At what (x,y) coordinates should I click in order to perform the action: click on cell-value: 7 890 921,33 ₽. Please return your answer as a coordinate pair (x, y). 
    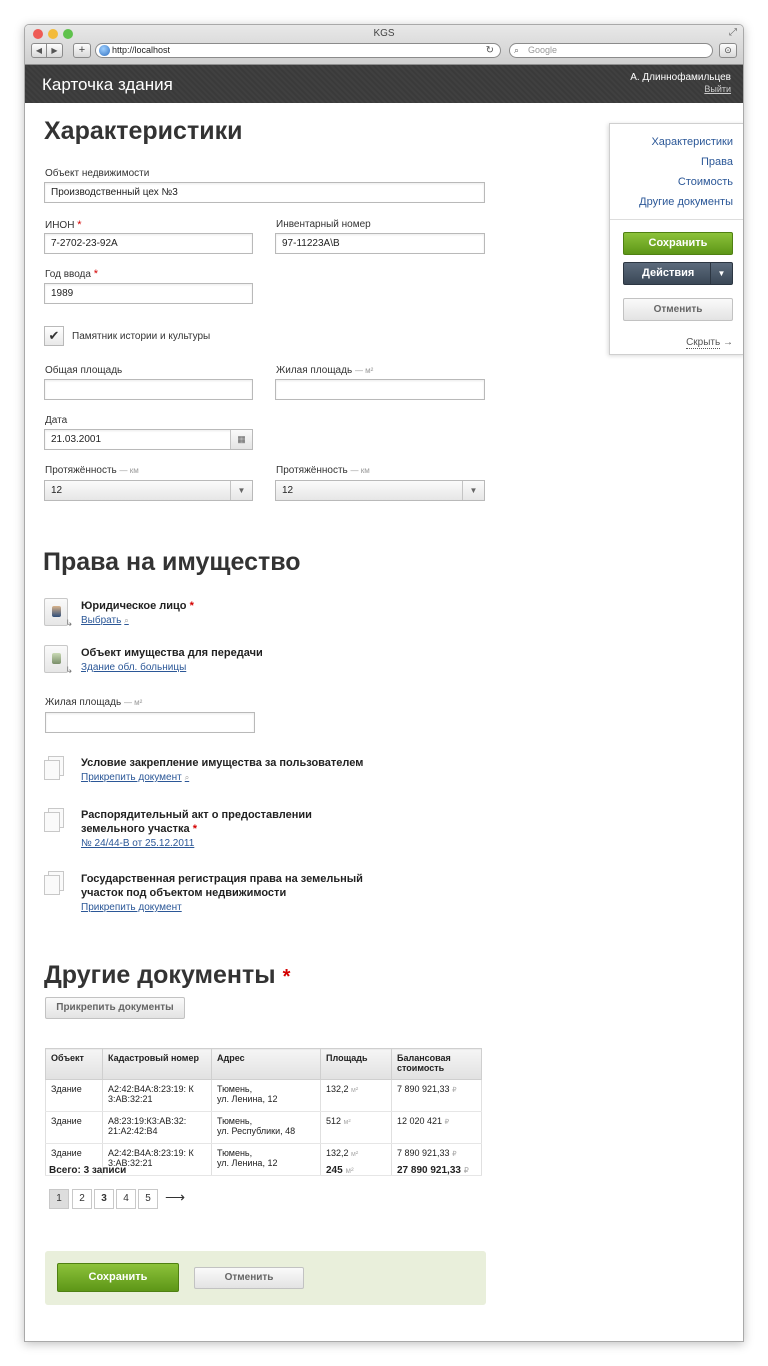
    Looking at the image, I should click on (436, 1095).